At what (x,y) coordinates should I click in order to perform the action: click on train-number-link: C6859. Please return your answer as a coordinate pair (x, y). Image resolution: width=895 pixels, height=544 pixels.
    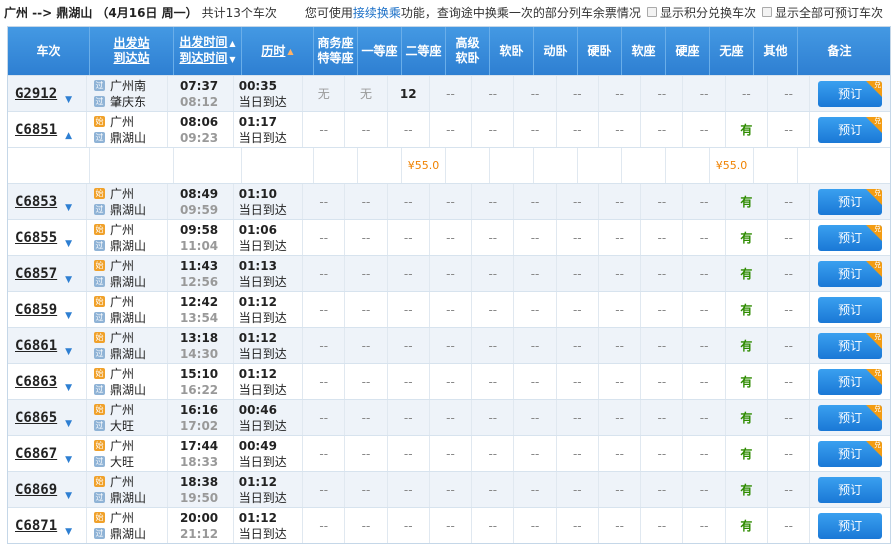
    Looking at the image, I should click on (36, 310).